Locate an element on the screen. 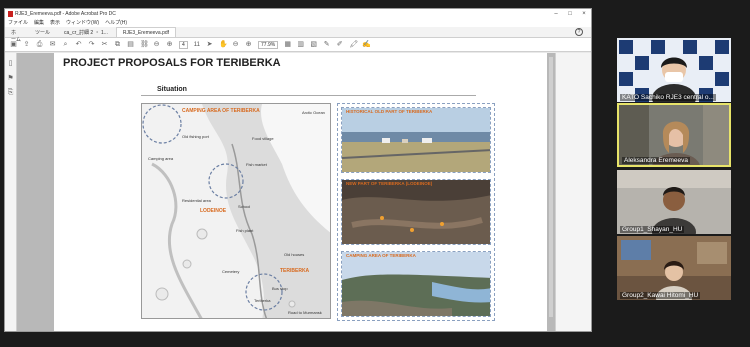 The image size is (750, 347). participant-name-4: Group2_Kawai Hitomi_HU is located at coordinates (660, 295).